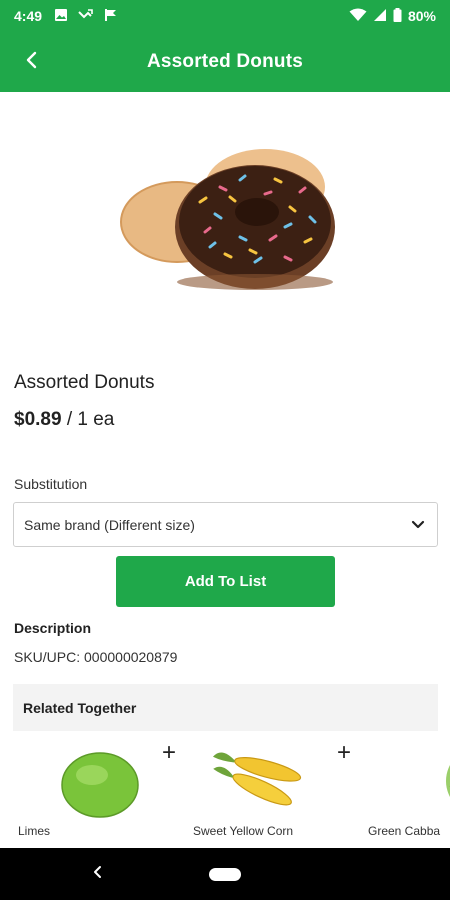 The width and height of the screenshot is (450, 900). Describe the element at coordinates (53, 628) in the screenshot. I see `description-title: Description` at that location.